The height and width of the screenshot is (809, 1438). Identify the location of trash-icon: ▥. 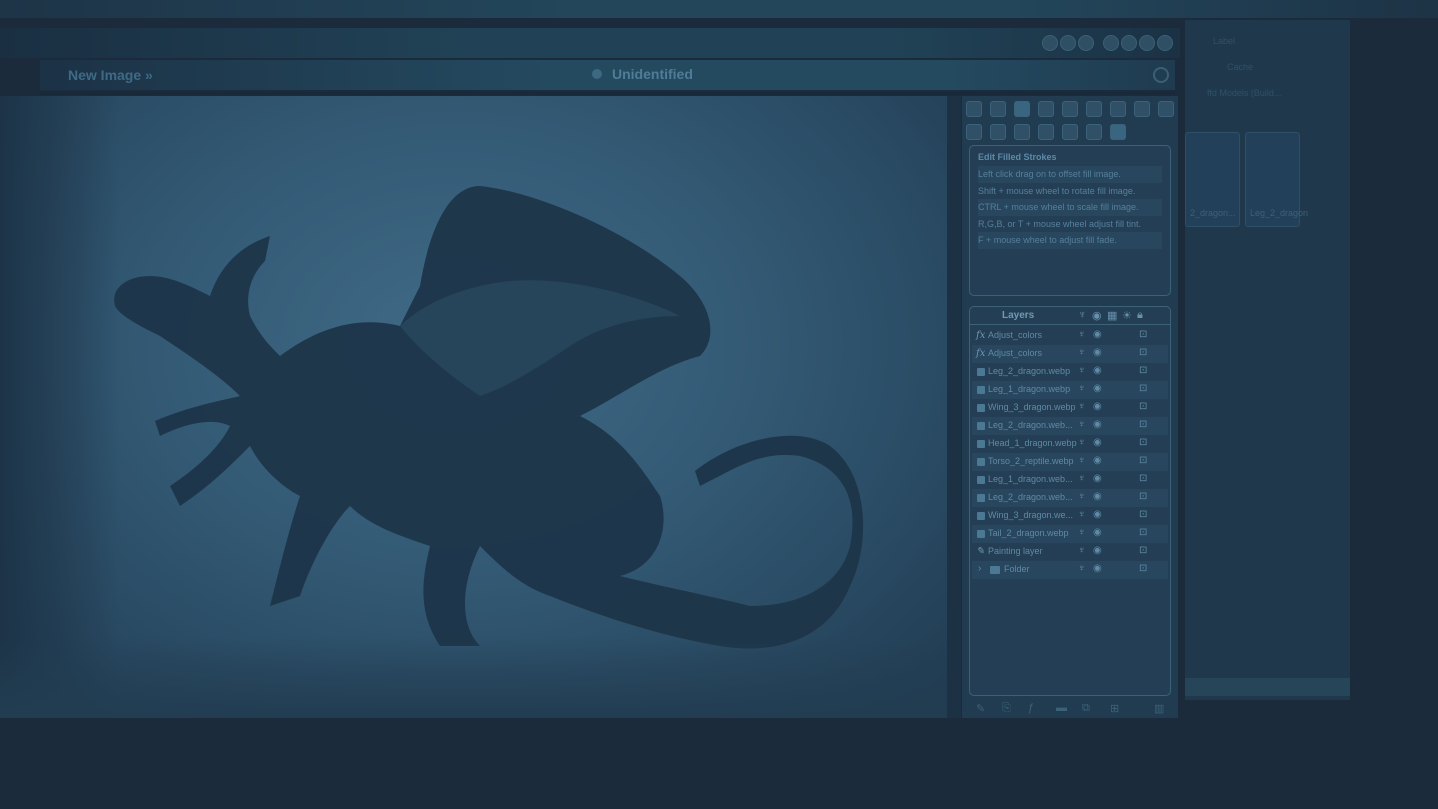
(1159, 708).